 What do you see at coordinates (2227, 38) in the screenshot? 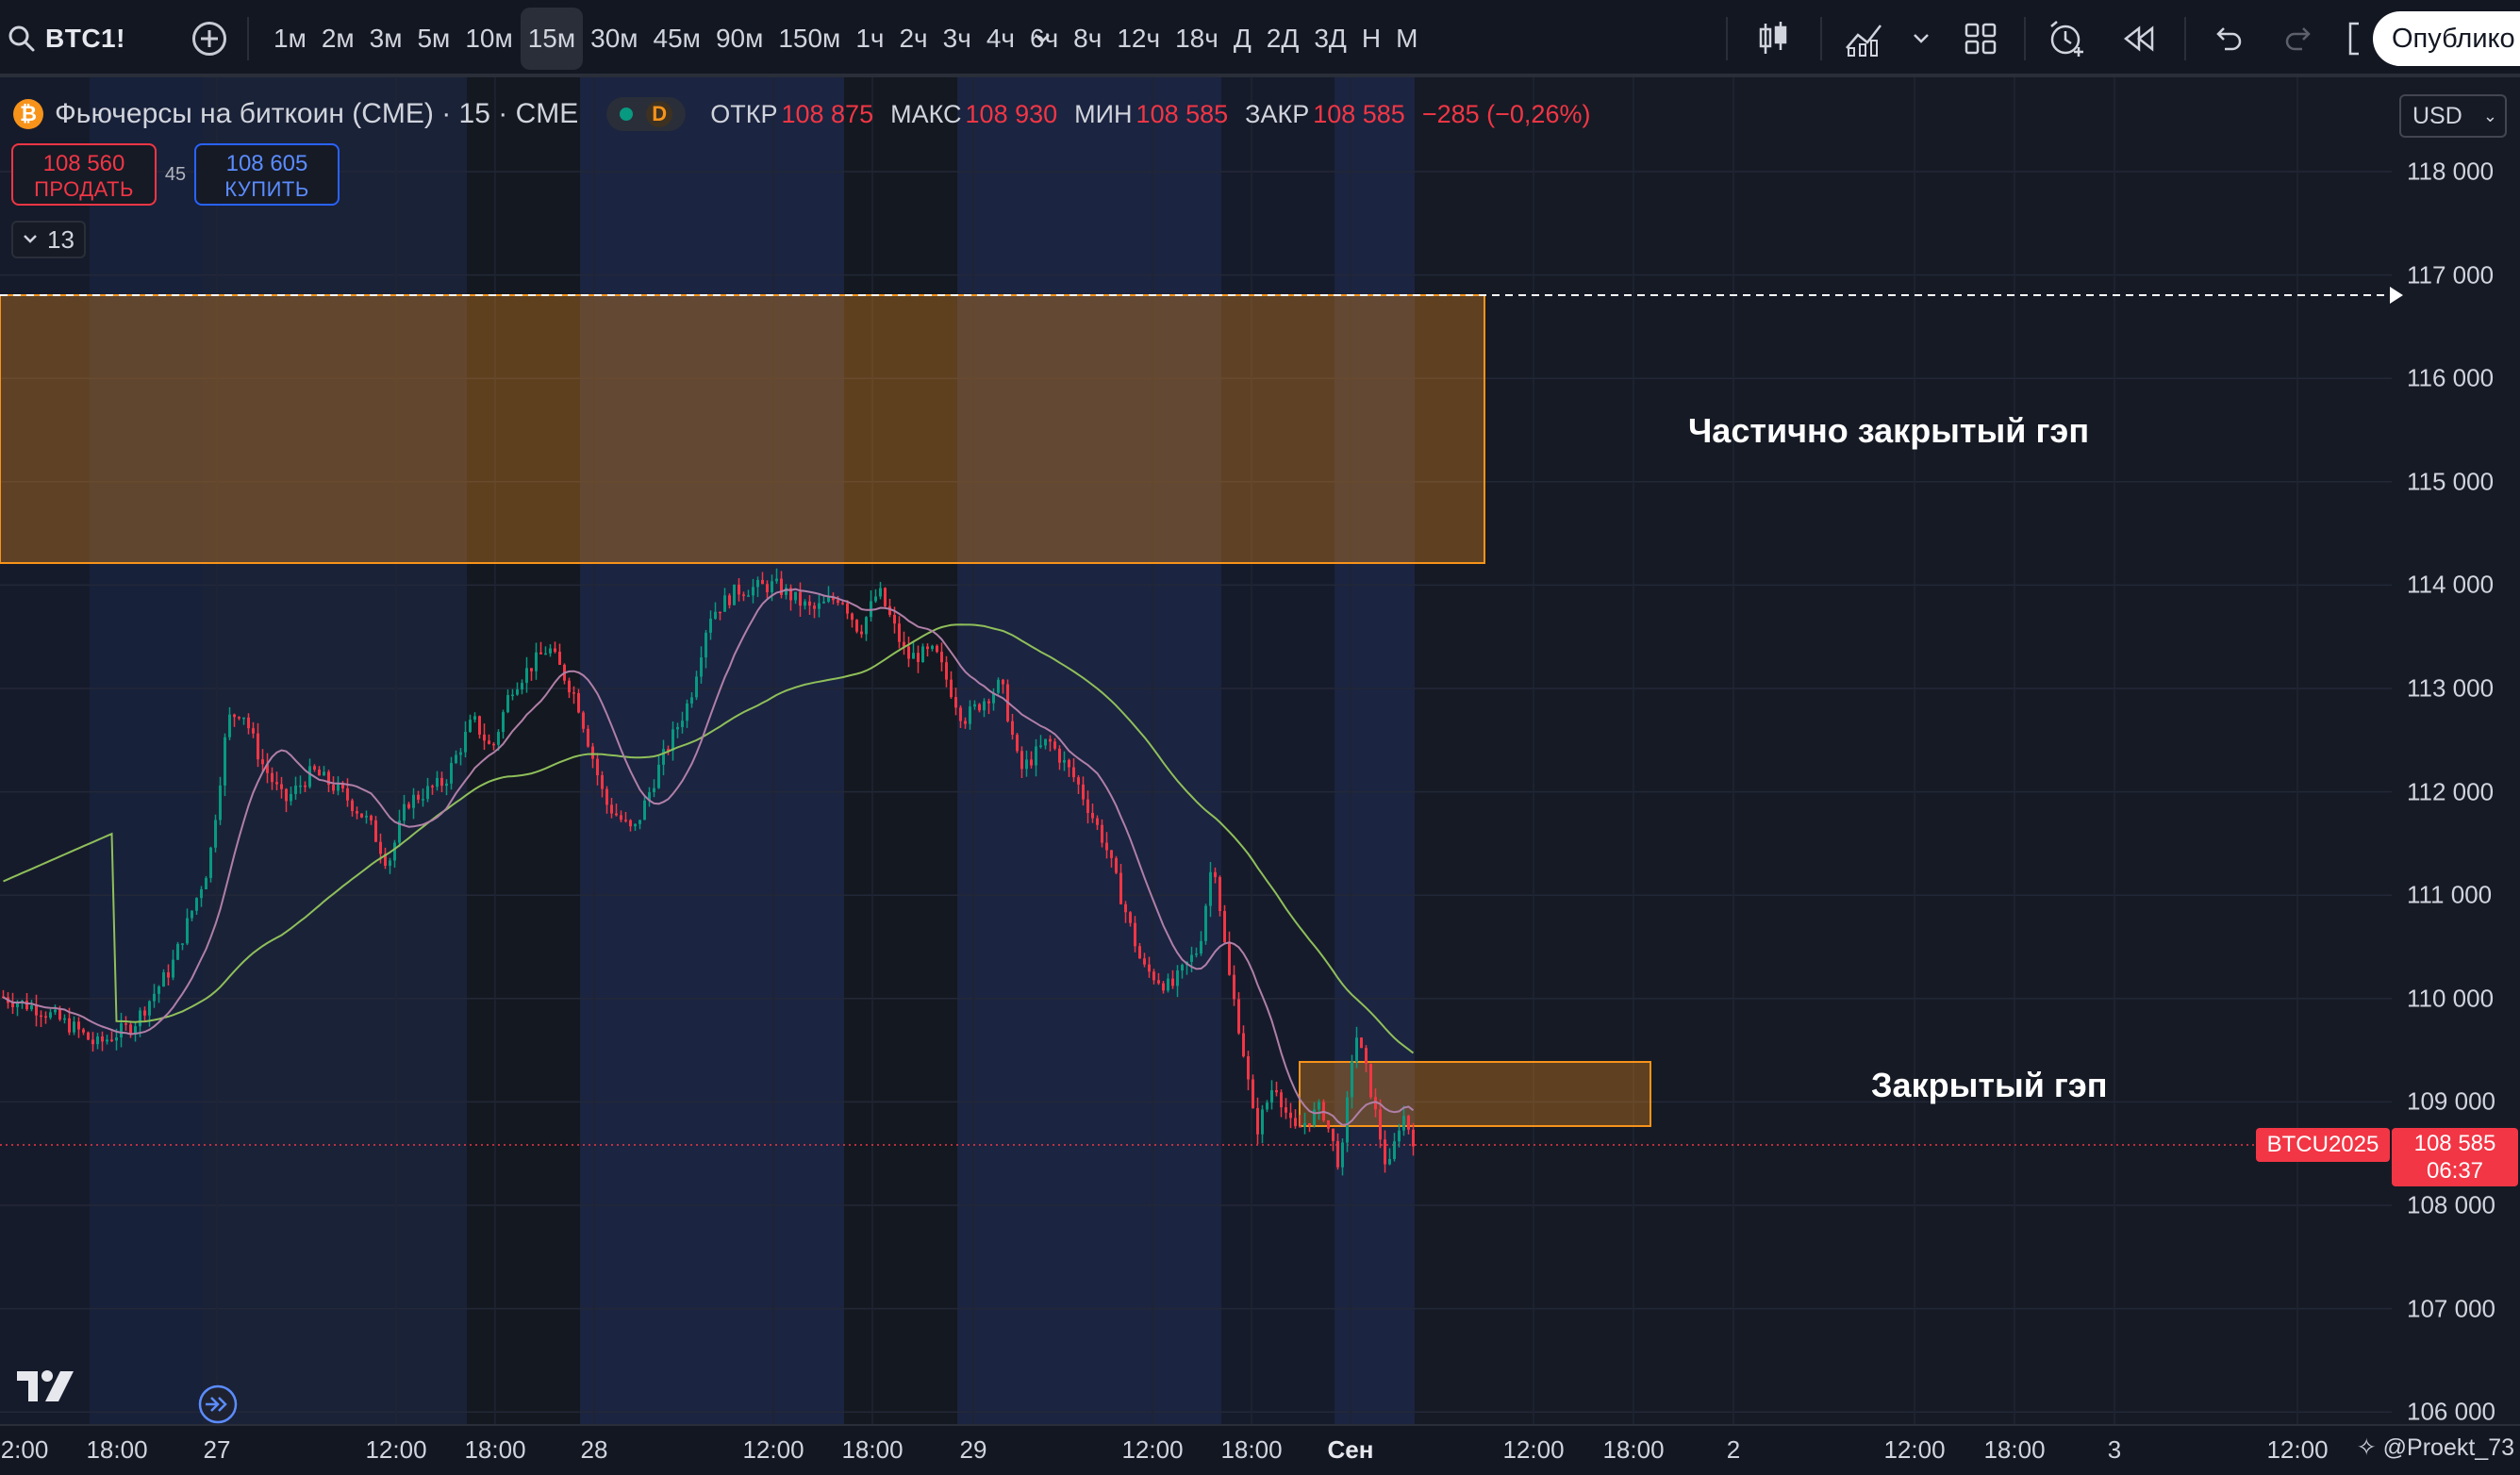
I see `undo-button` at bounding box center [2227, 38].